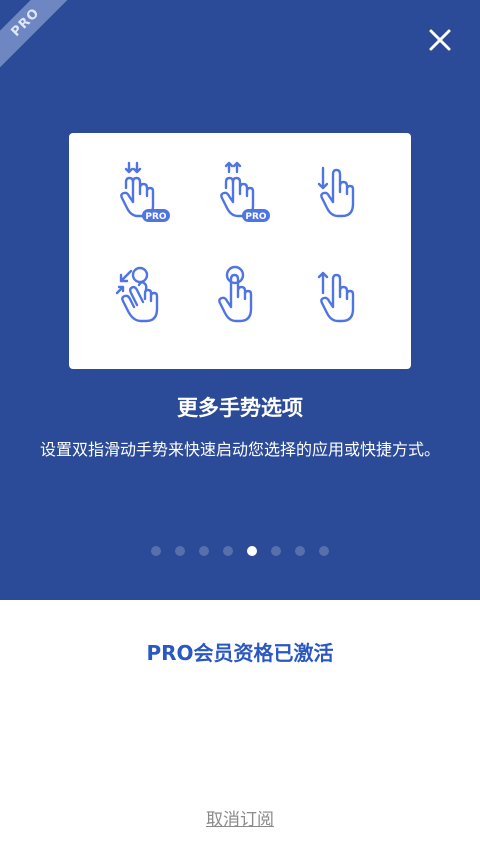 This screenshot has width=480, height=853. I want to click on two-finger-swipe-up-icon: PRO, so click(245, 191).